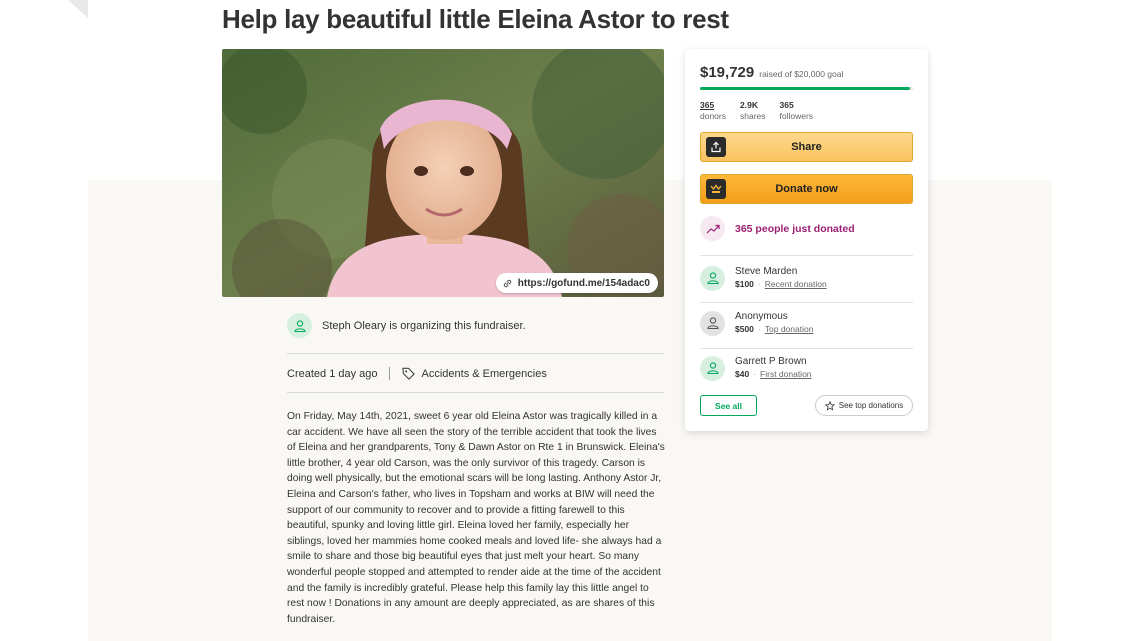 The image size is (1140, 641). What do you see at coordinates (756, 368) in the screenshot?
I see `donor-item: Garrett P Brown $40 · First donation` at bounding box center [756, 368].